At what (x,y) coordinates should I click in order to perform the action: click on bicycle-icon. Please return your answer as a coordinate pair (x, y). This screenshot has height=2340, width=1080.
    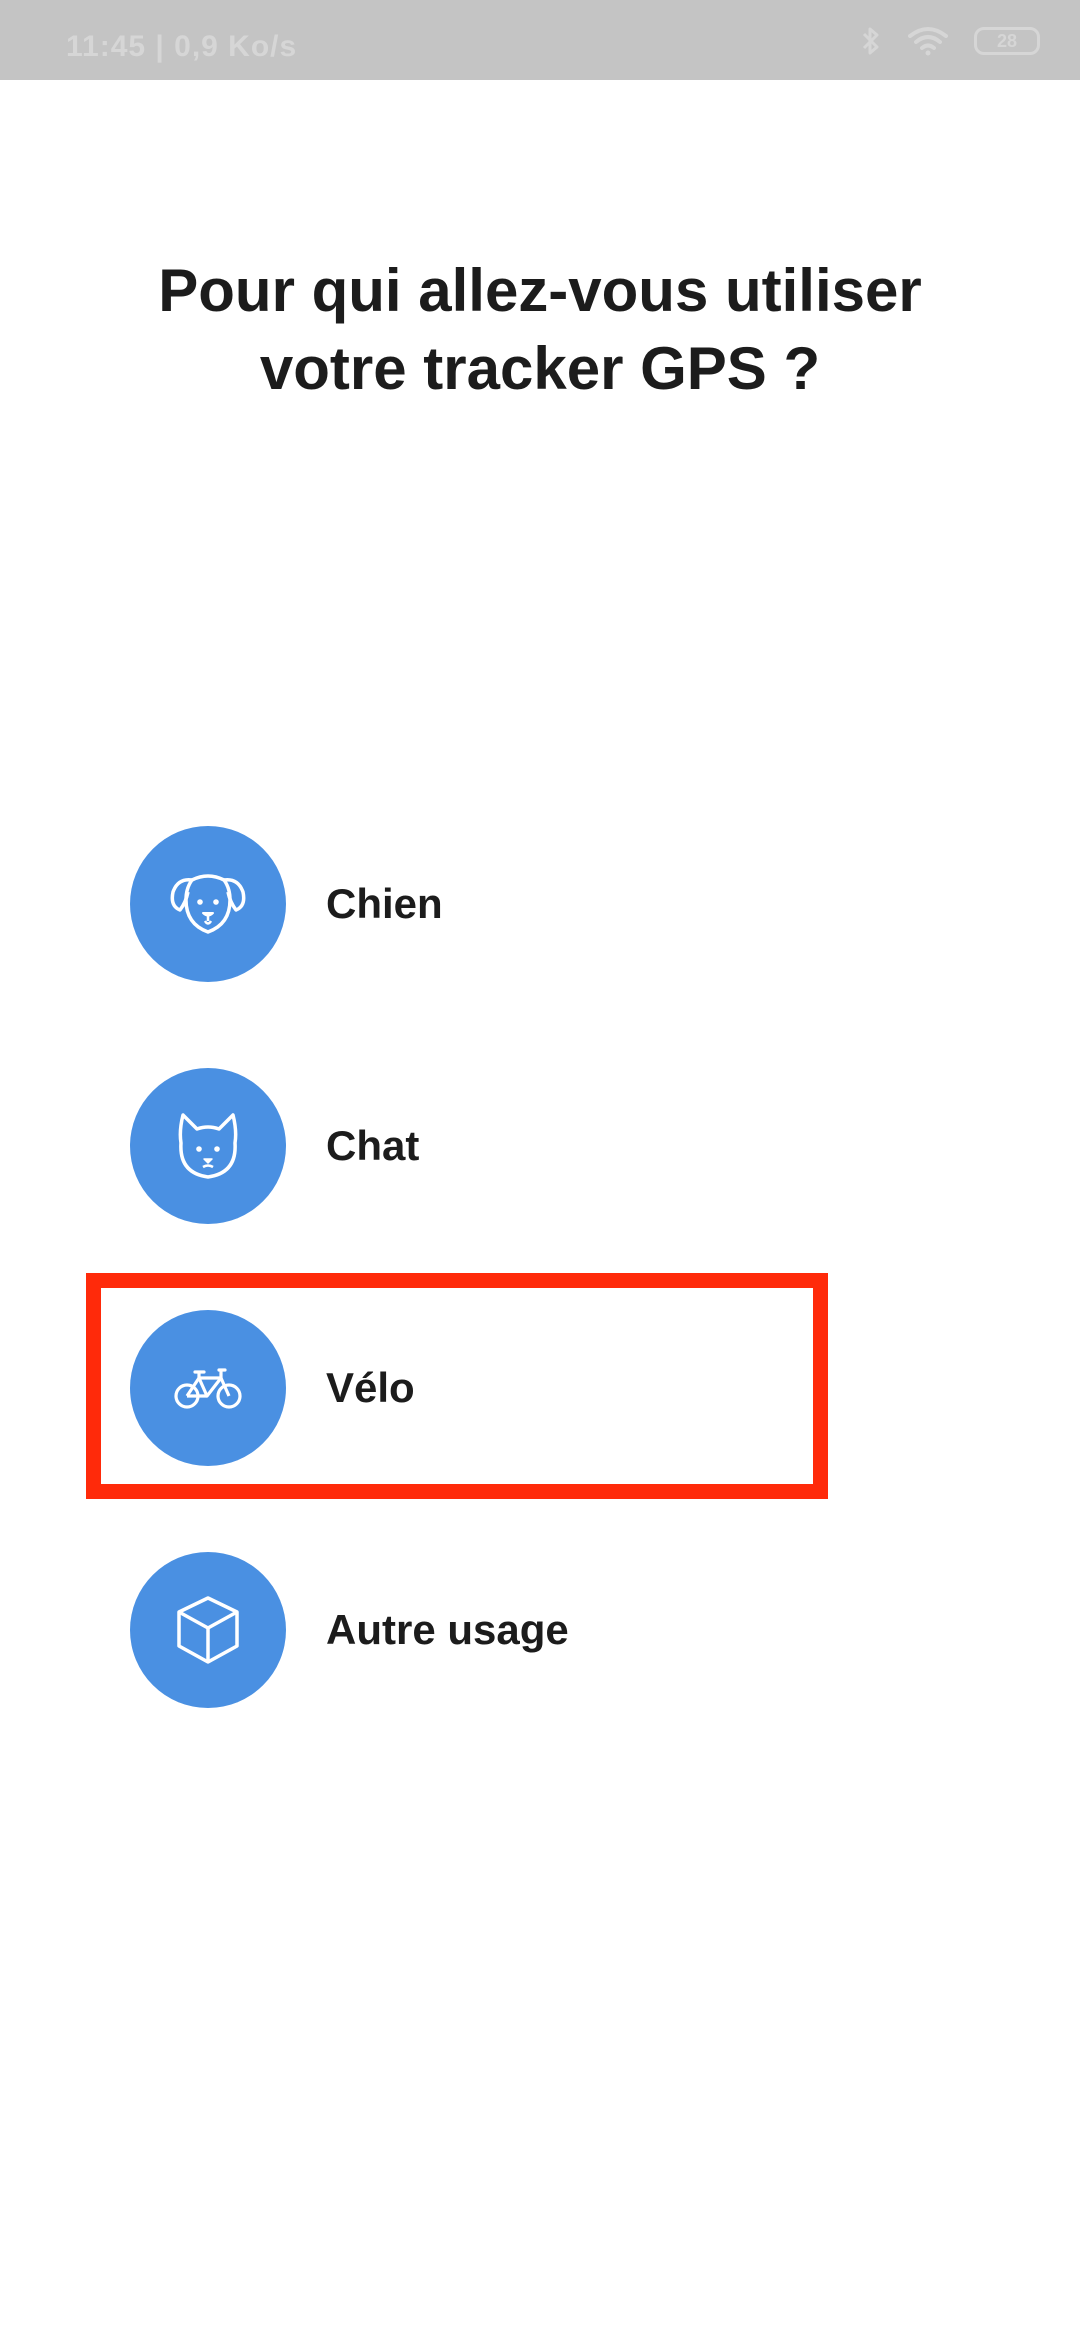
    Looking at the image, I should click on (208, 1388).